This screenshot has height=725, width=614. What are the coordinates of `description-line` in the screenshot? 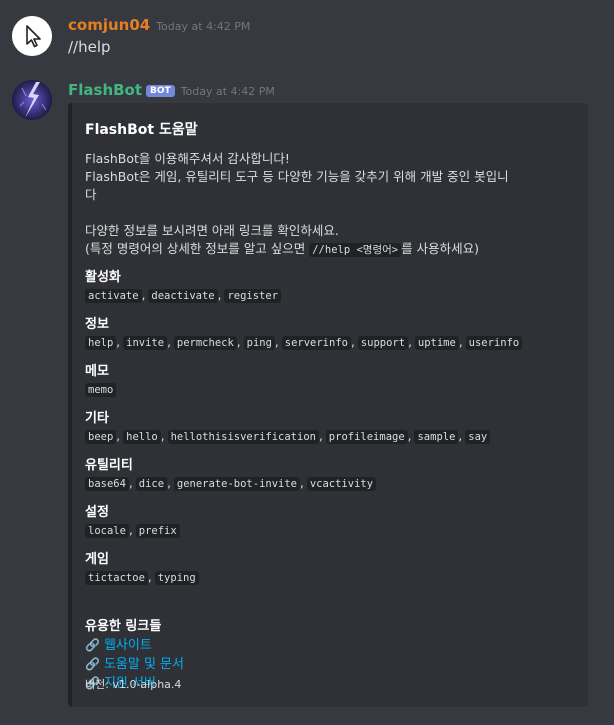 It's located at (335, 213).